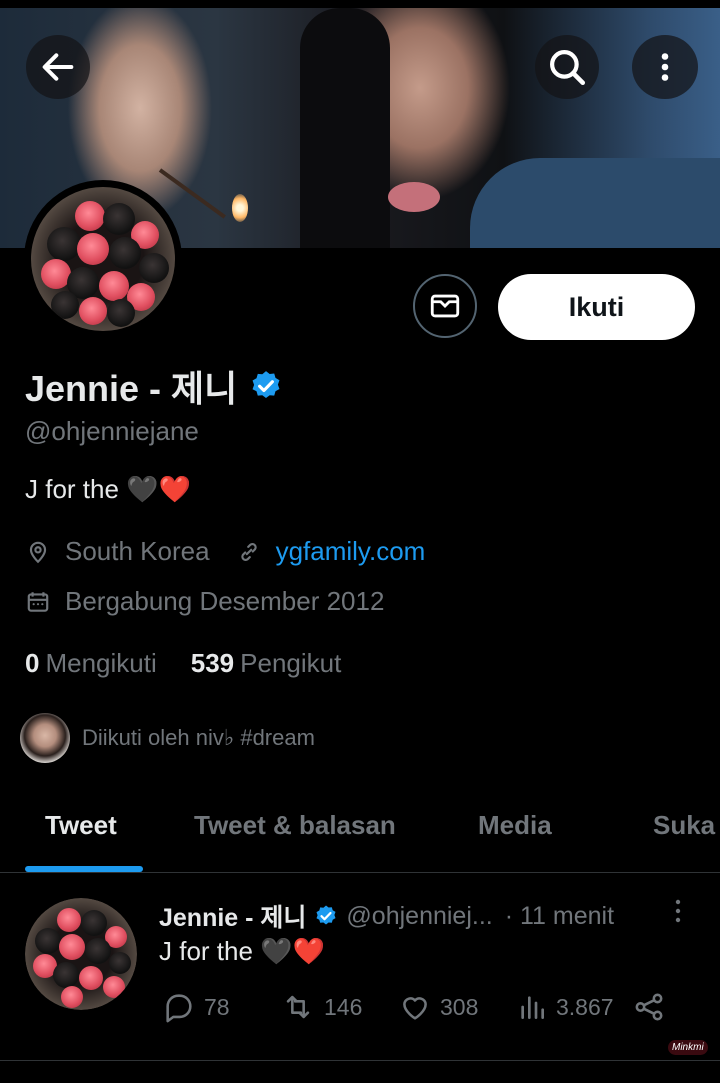 The image size is (720, 1083). I want to click on followers-label: Pengikut, so click(291, 663).